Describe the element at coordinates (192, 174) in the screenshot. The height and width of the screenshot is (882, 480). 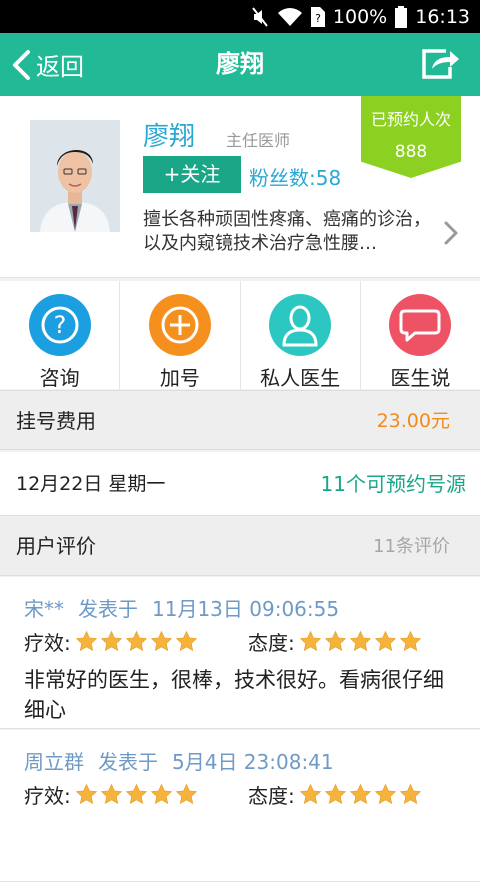
I see `follow-button: +关注` at that location.